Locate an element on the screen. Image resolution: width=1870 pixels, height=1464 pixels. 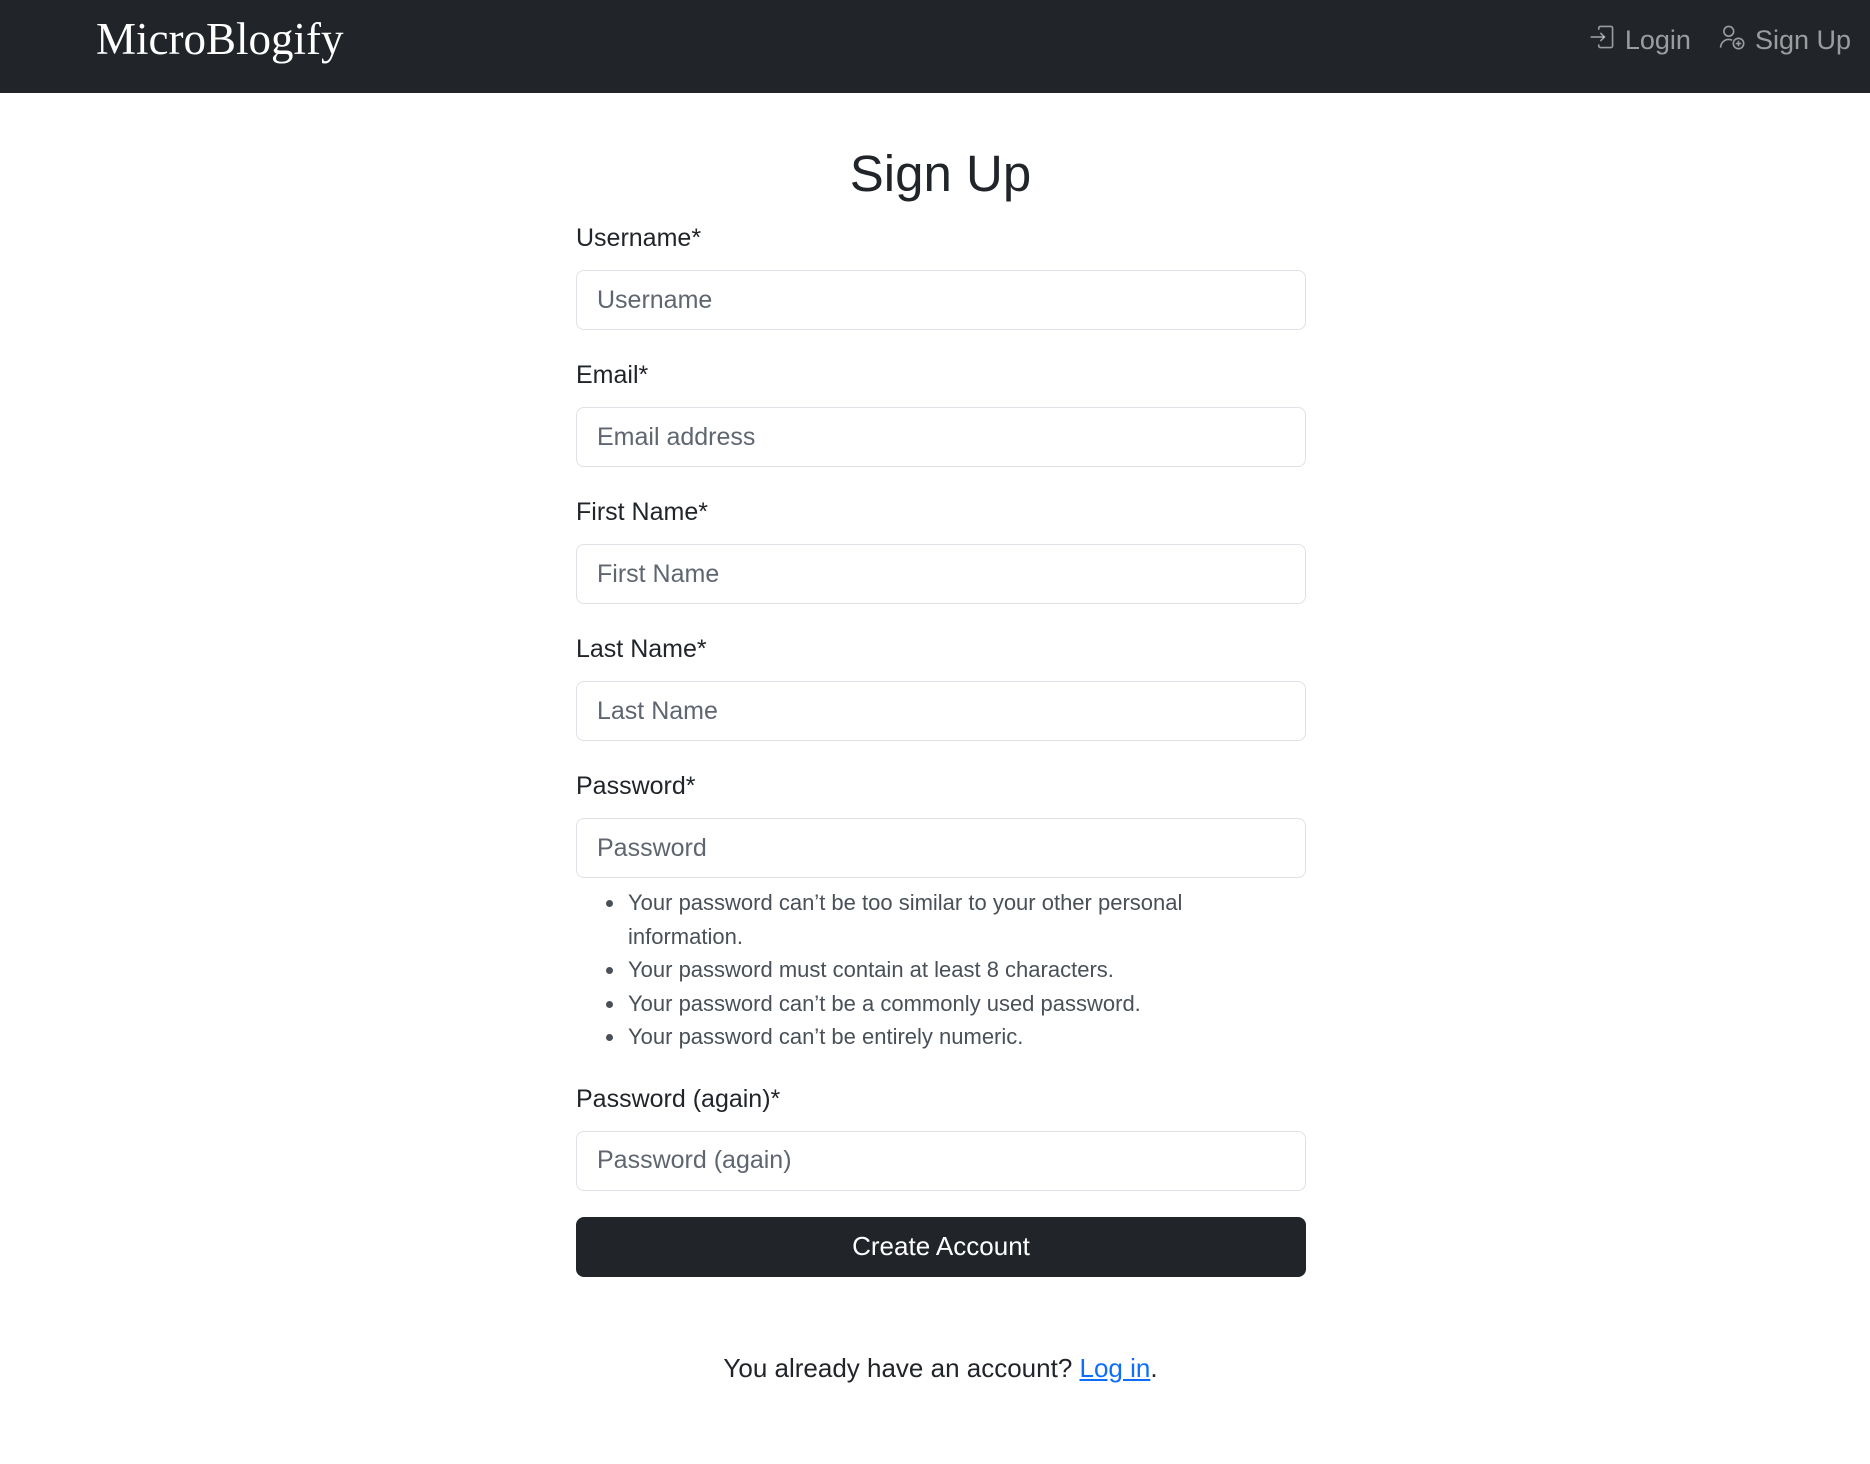
first-name-field-group: First Name* is located at coordinates (941, 549).